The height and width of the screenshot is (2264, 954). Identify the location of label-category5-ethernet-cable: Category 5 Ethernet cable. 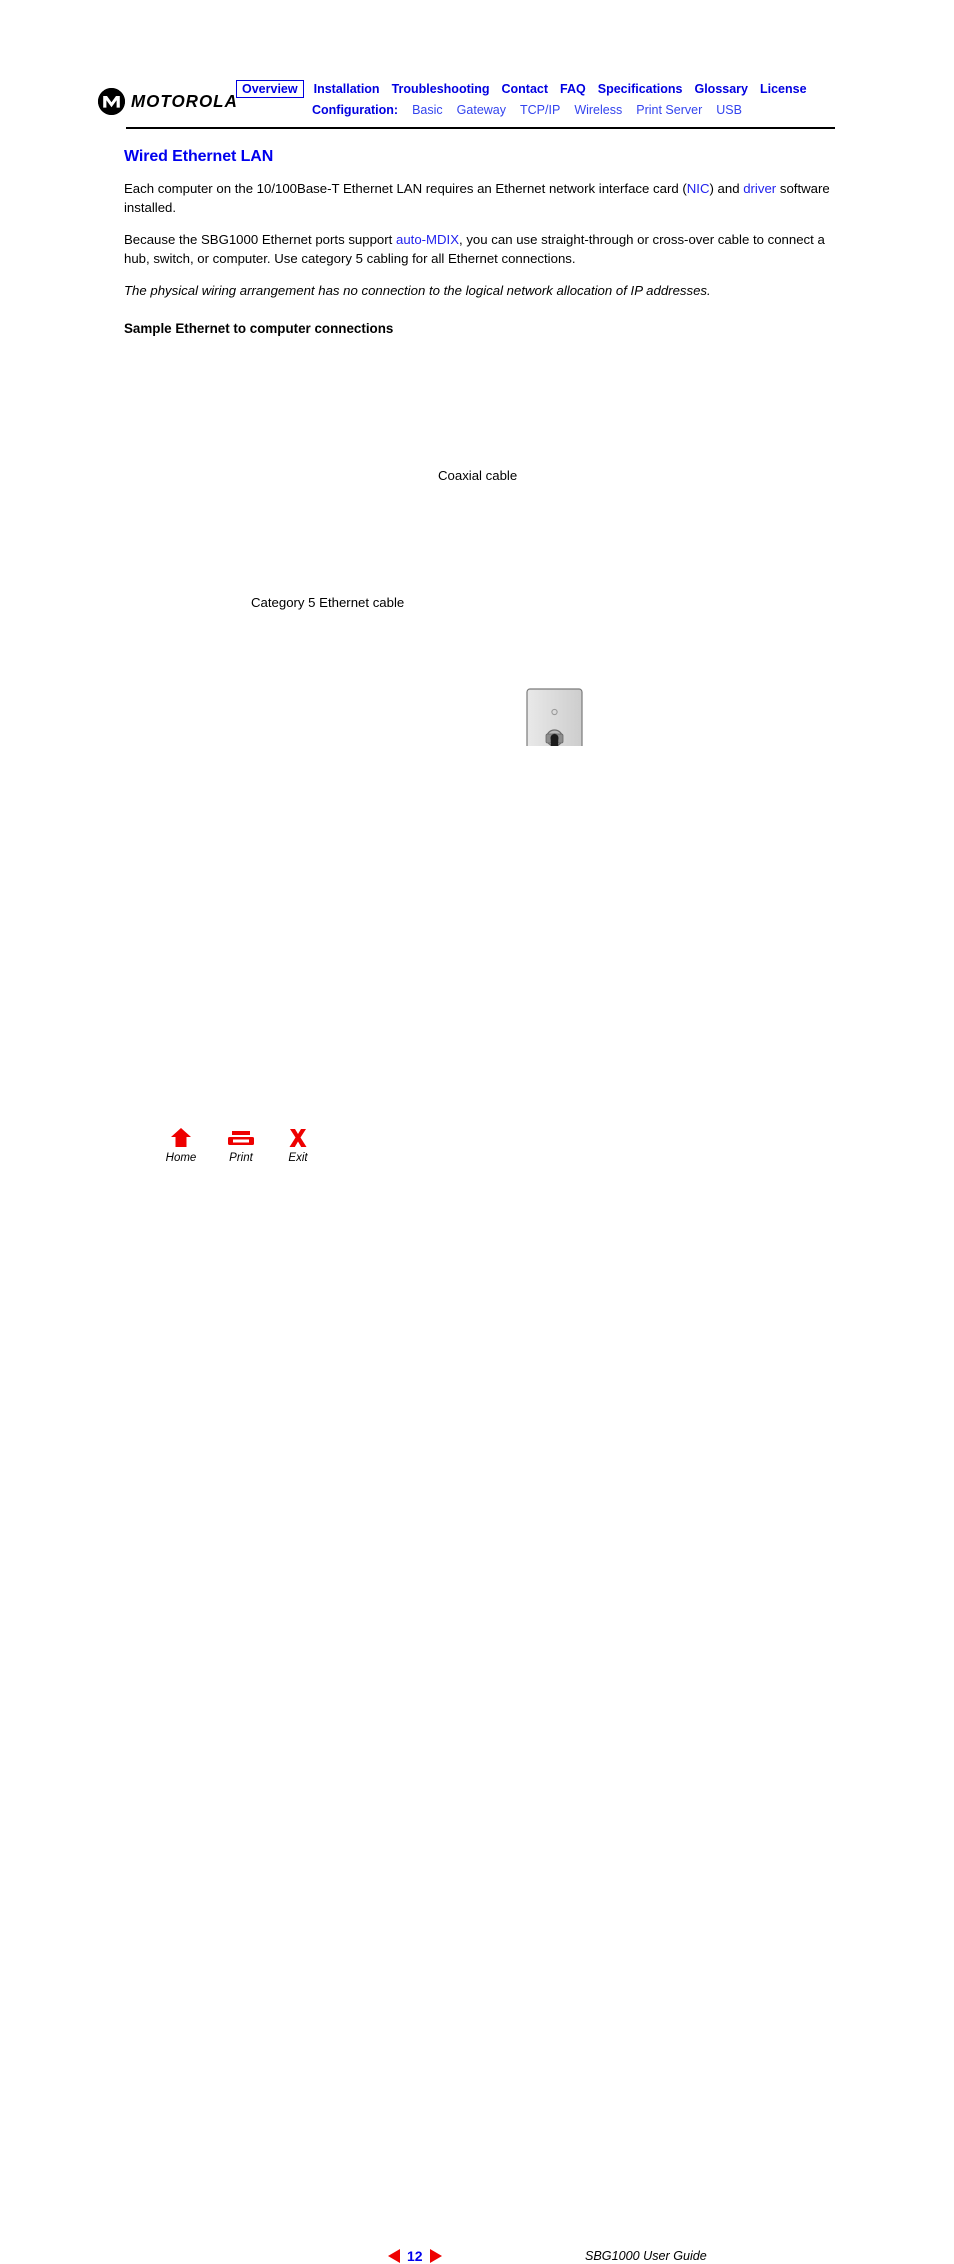
(328, 602).